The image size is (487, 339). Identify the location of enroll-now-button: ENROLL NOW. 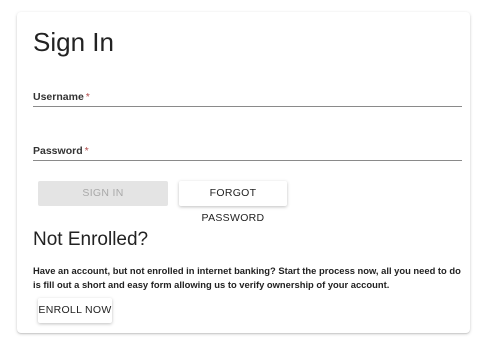
(75, 310).